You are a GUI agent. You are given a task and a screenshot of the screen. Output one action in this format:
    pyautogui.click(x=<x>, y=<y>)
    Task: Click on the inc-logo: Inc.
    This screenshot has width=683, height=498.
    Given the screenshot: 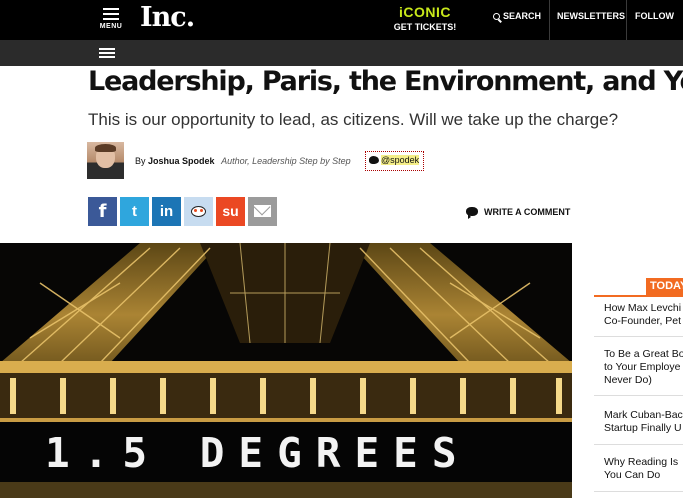 What is the action you would take?
    pyautogui.click(x=167, y=17)
    